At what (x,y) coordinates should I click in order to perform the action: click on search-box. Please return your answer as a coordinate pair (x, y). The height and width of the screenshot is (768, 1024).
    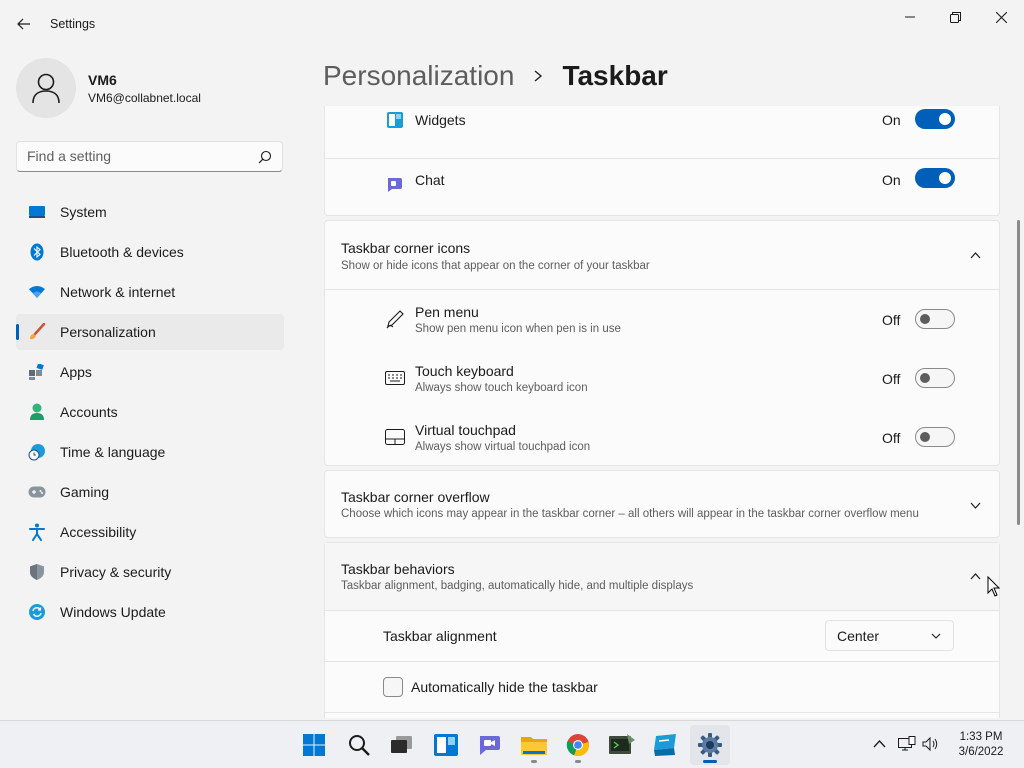
    Looking at the image, I should click on (149, 156).